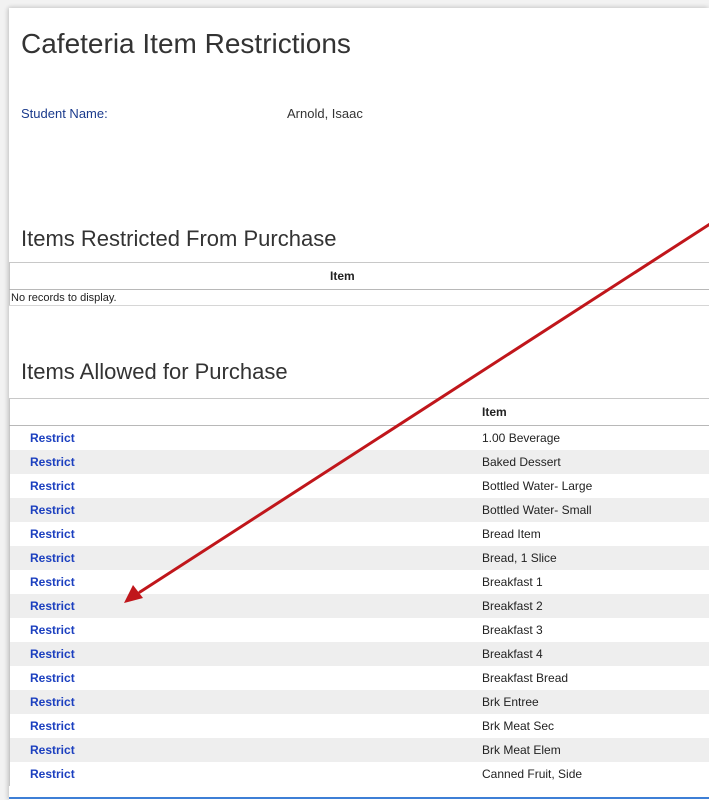 This screenshot has width=709, height=800. Describe the element at coordinates (590, 510) in the screenshot. I see `item-name-cell: Bottled Water- Small` at that location.